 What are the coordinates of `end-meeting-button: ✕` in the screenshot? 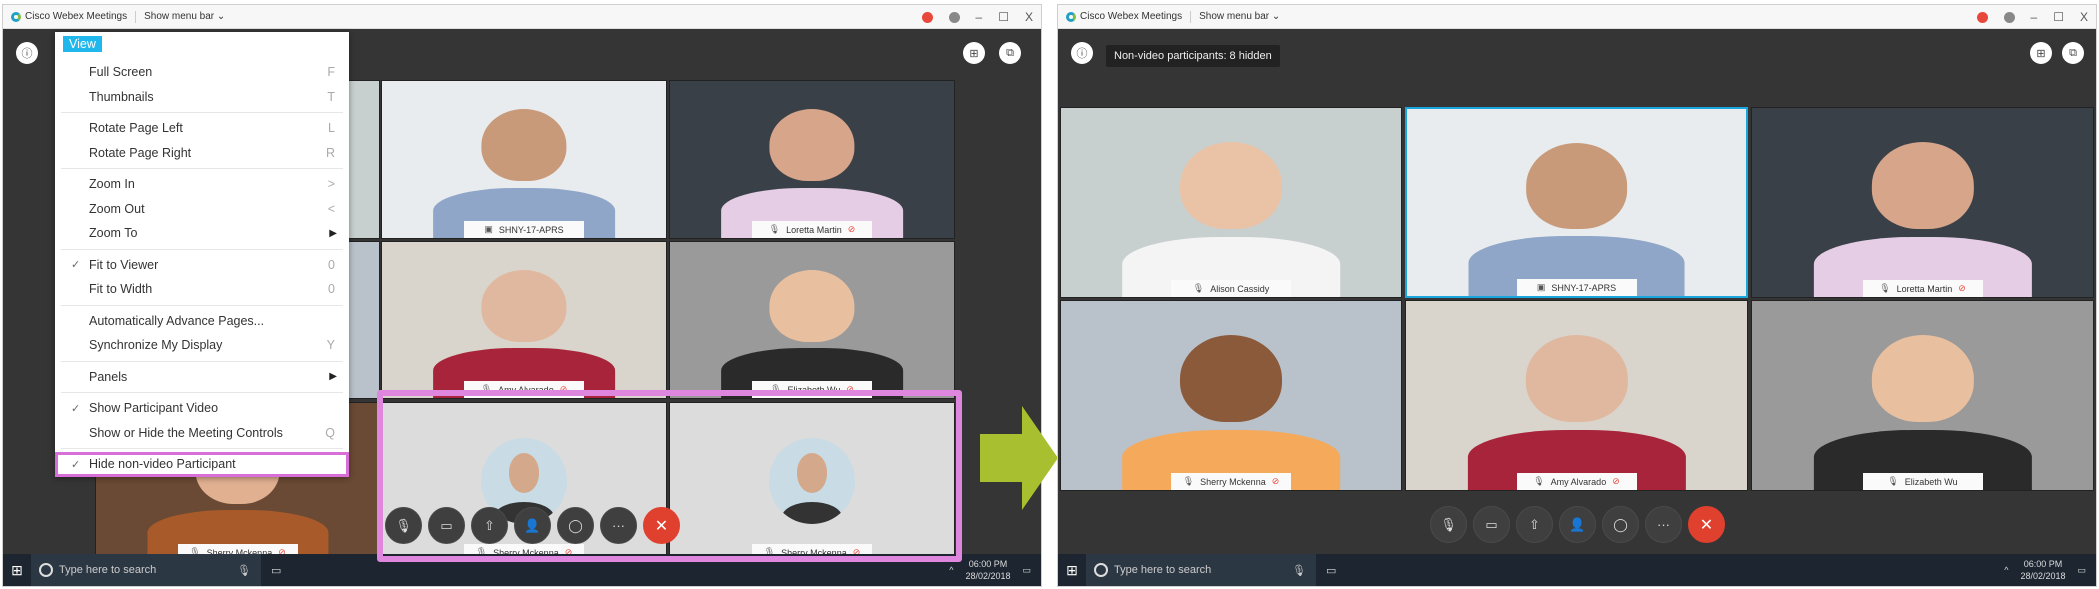 It's located at (1706, 524).